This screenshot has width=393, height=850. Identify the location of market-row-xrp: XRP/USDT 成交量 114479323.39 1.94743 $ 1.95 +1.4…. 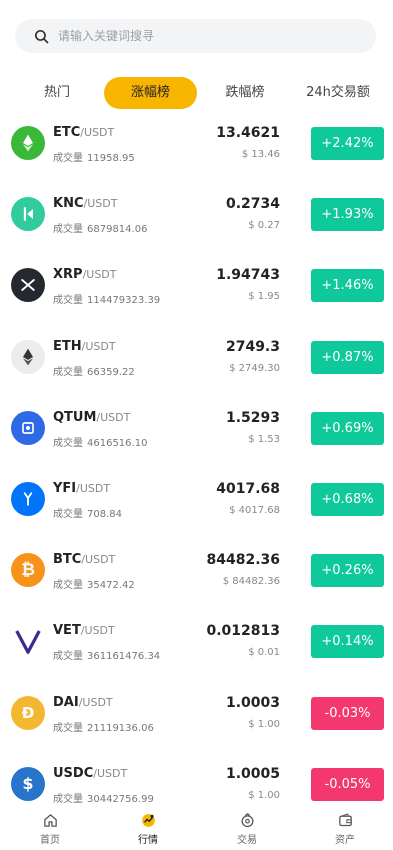
(196, 286).